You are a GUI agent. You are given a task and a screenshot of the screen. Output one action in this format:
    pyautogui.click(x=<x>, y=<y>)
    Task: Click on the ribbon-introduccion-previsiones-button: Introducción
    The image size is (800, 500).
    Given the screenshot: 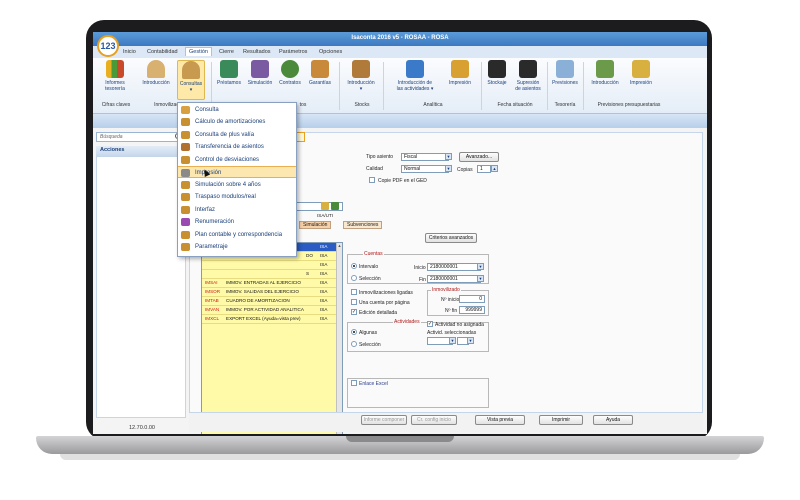 What is the action you would take?
    pyautogui.click(x=605, y=73)
    